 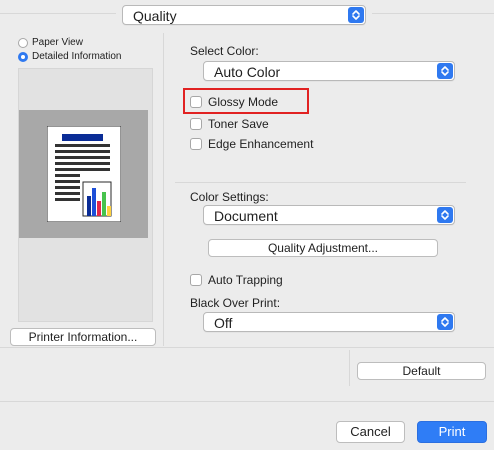 I want to click on preview-gray-area, so click(x=83, y=174).